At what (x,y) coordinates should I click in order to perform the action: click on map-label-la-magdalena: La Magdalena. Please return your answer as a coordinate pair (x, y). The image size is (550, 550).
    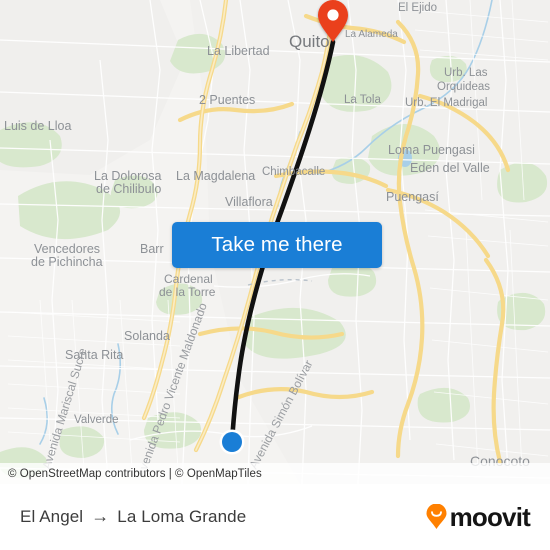
    Looking at the image, I should click on (215, 176).